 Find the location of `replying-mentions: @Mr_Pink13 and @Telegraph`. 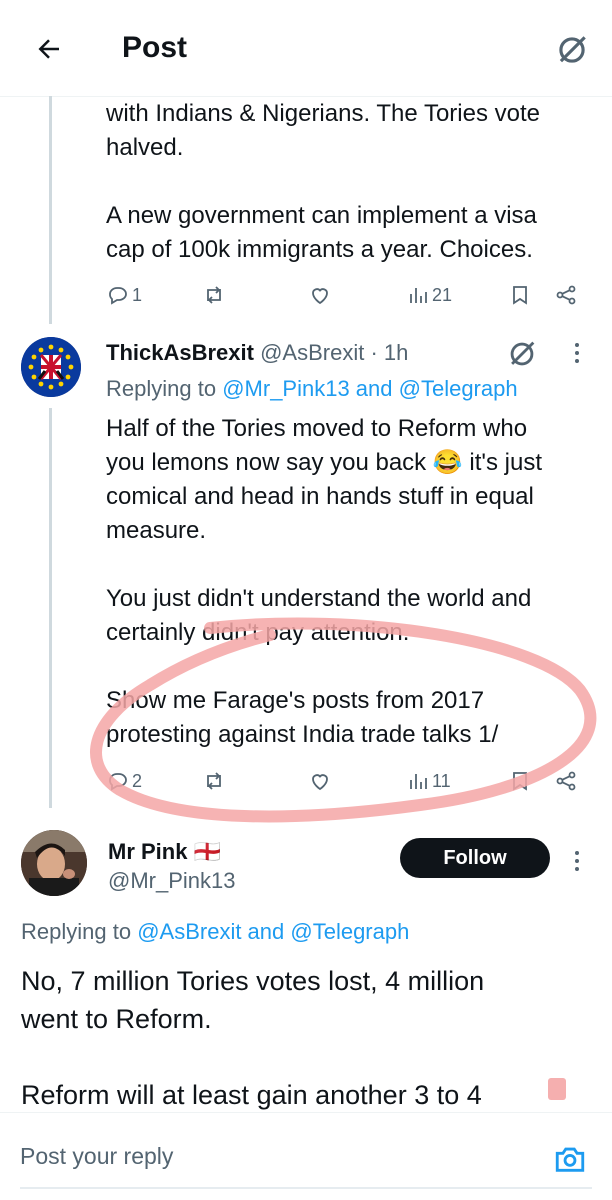

replying-mentions: @Mr_Pink13 and @Telegraph is located at coordinates (369, 388).